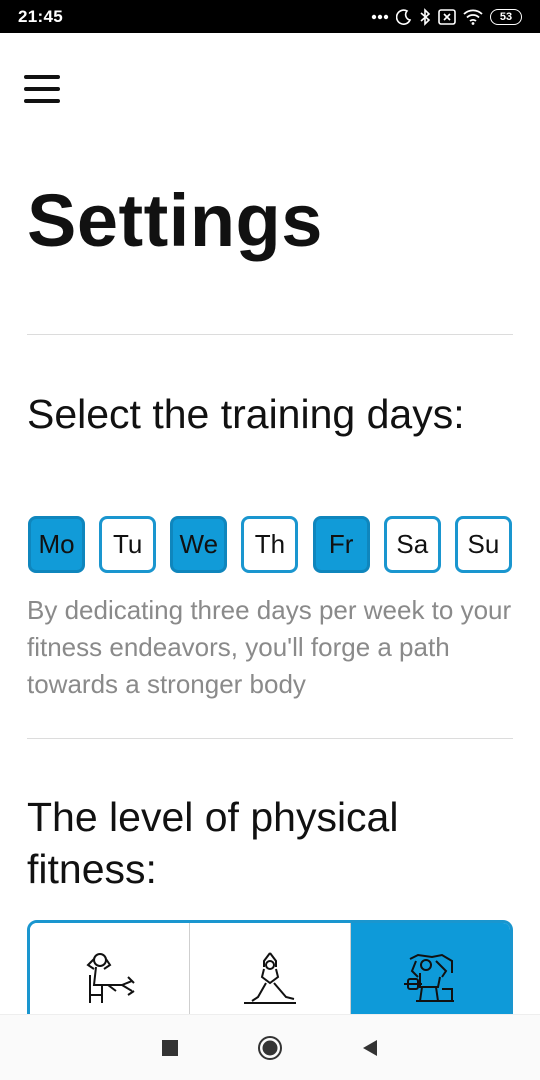  I want to click on day-chip-sa: Sa, so click(412, 544).